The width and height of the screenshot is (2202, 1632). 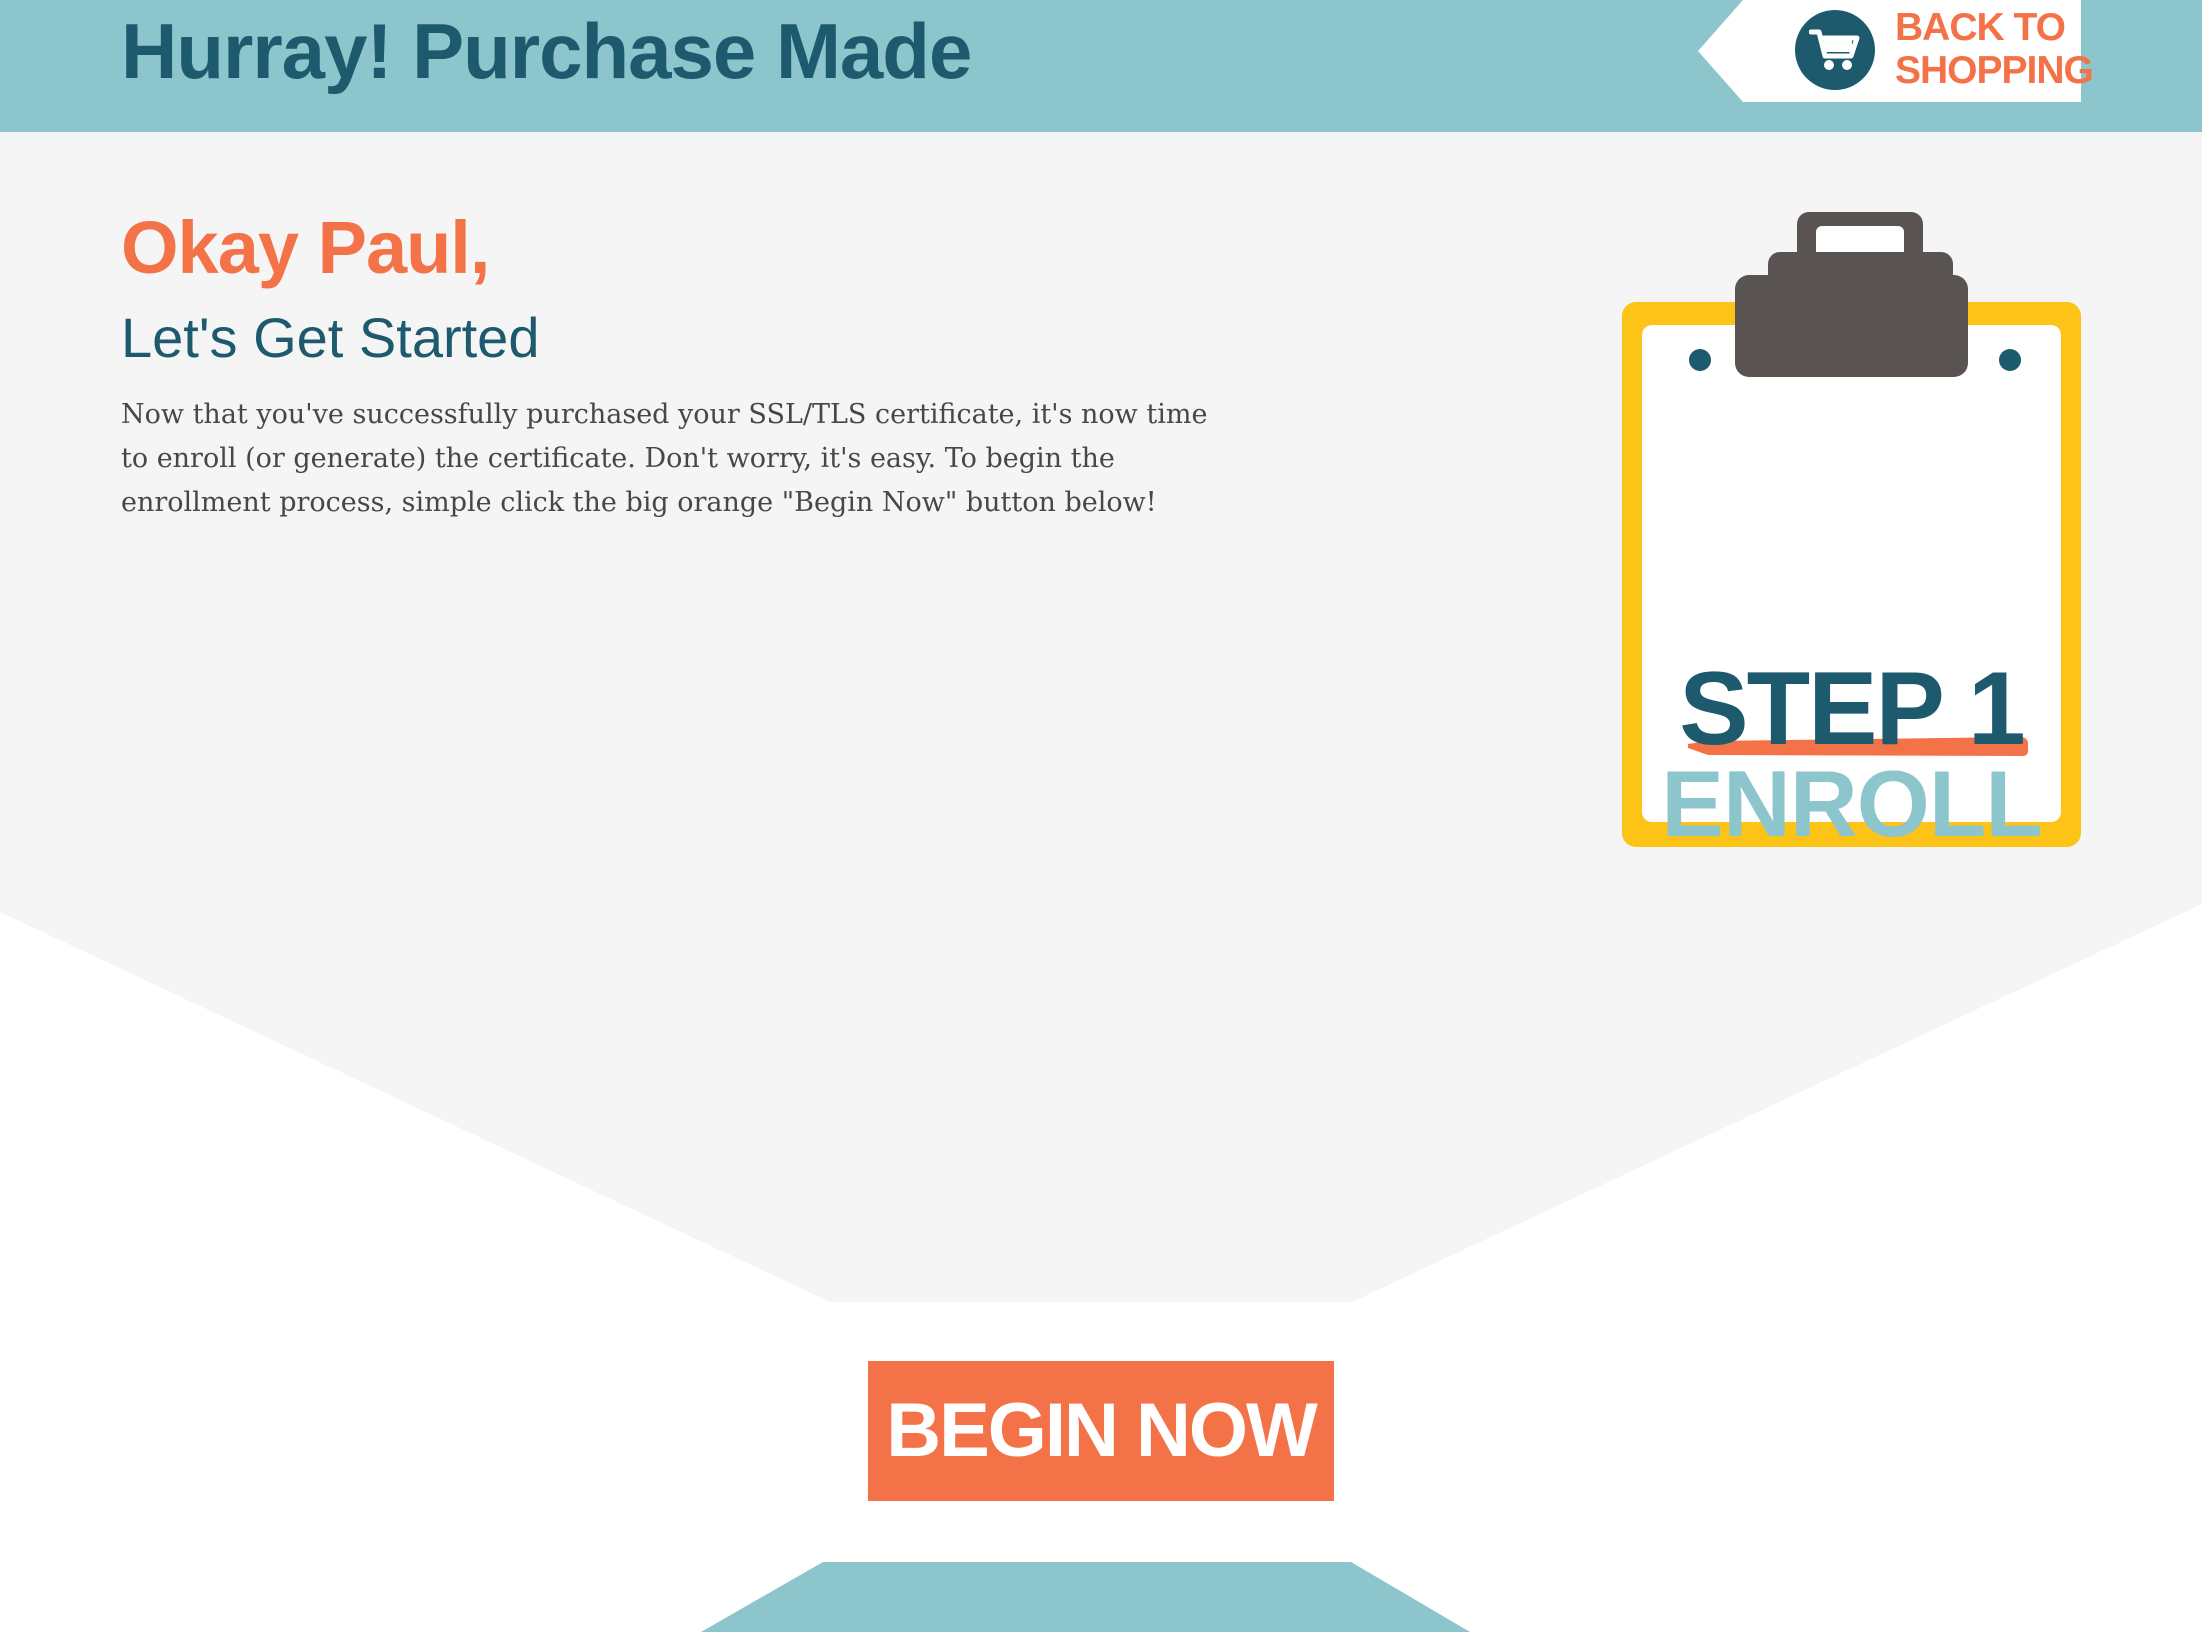 What do you see at coordinates (1101, 1431) in the screenshot?
I see `begin-now-button: BEGIN NOW` at bounding box center [1101, 1431].